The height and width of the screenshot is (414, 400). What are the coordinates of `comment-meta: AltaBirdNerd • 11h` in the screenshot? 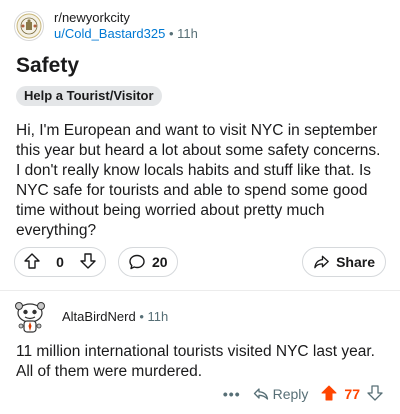 It's located at (115, 316).